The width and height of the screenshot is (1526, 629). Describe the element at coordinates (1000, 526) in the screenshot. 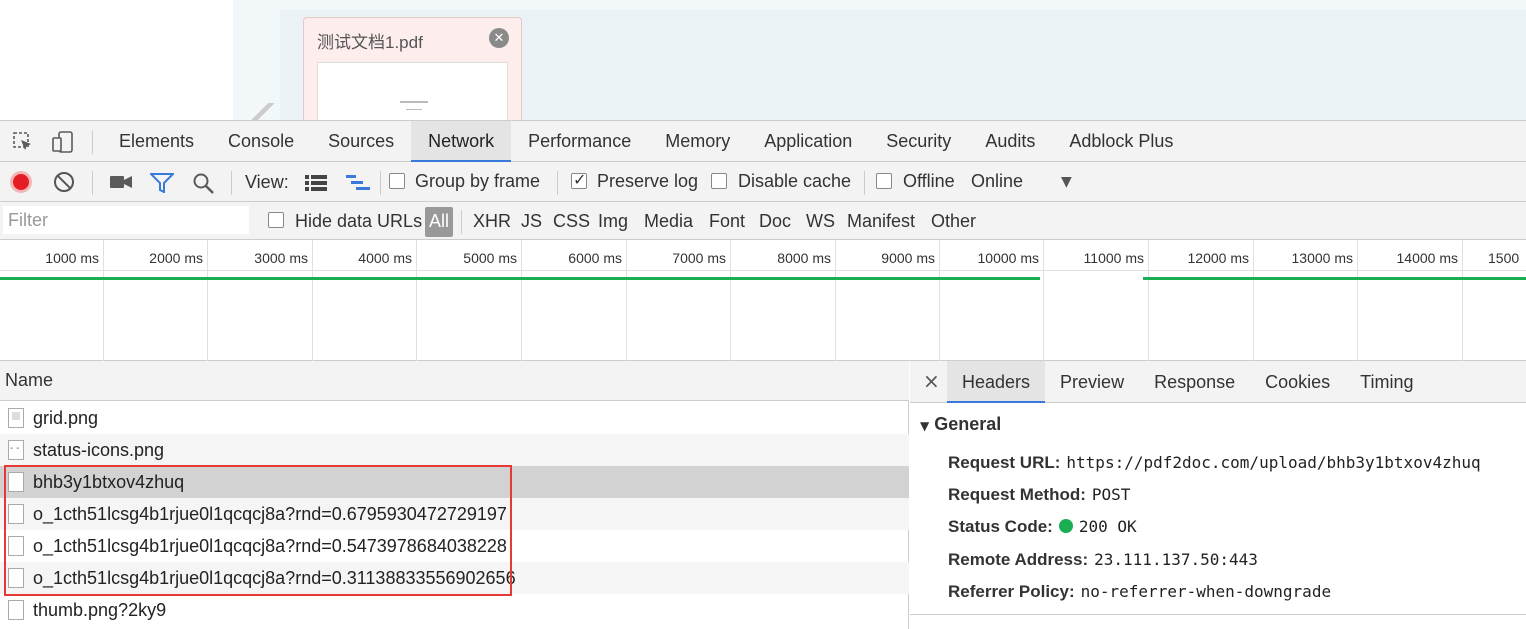

I see `status-code-label: Status Code:` at that location.